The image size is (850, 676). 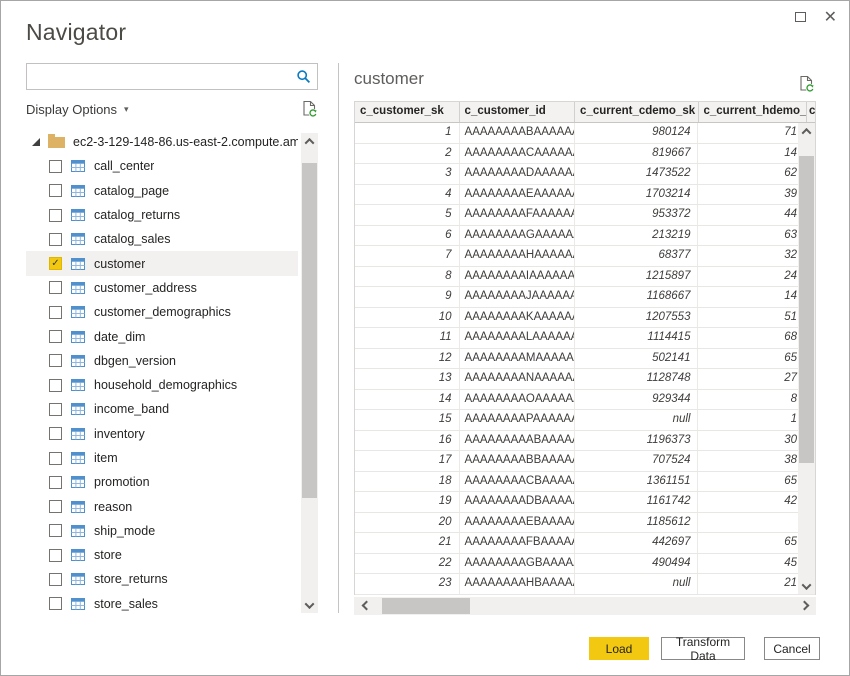 What do you see at coordinates (637, 543) in the screenshot?
I see `table-cell: 442697` at bounding box center [637, 543].